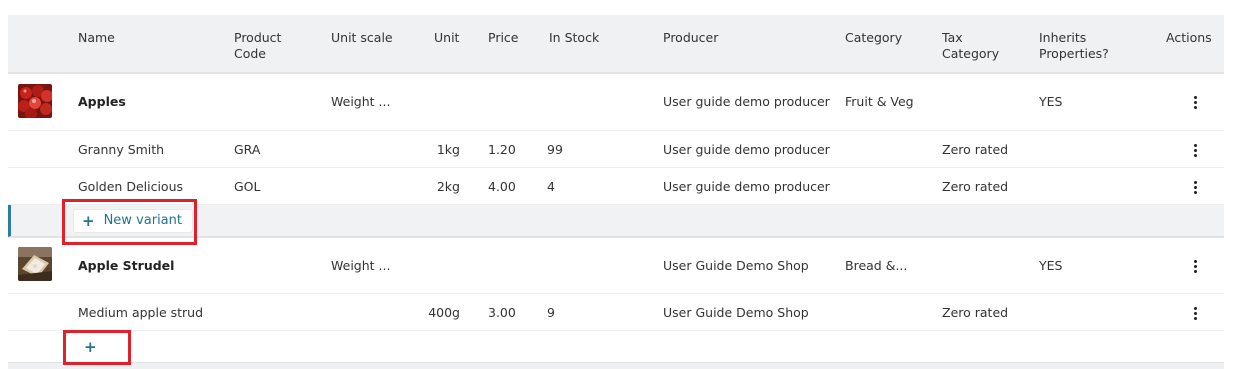 Image resolution: width=1241 pixels, height=369 pixels. Describe the element at coordinates (247, 186) in the screenshot. I see `variant-code: GOL` at that location.